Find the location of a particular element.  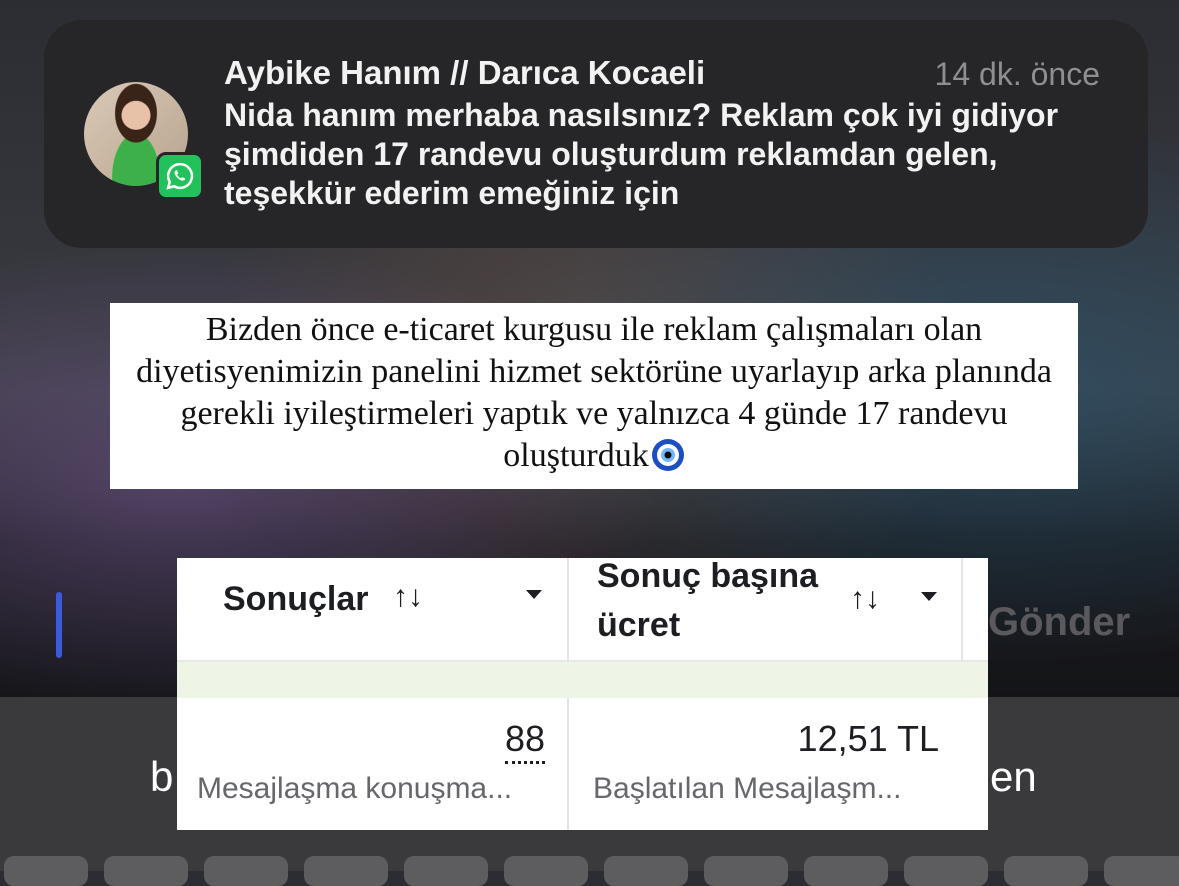

cost-per-result-value: 12,51 TL is located at coordinates (868, 738).